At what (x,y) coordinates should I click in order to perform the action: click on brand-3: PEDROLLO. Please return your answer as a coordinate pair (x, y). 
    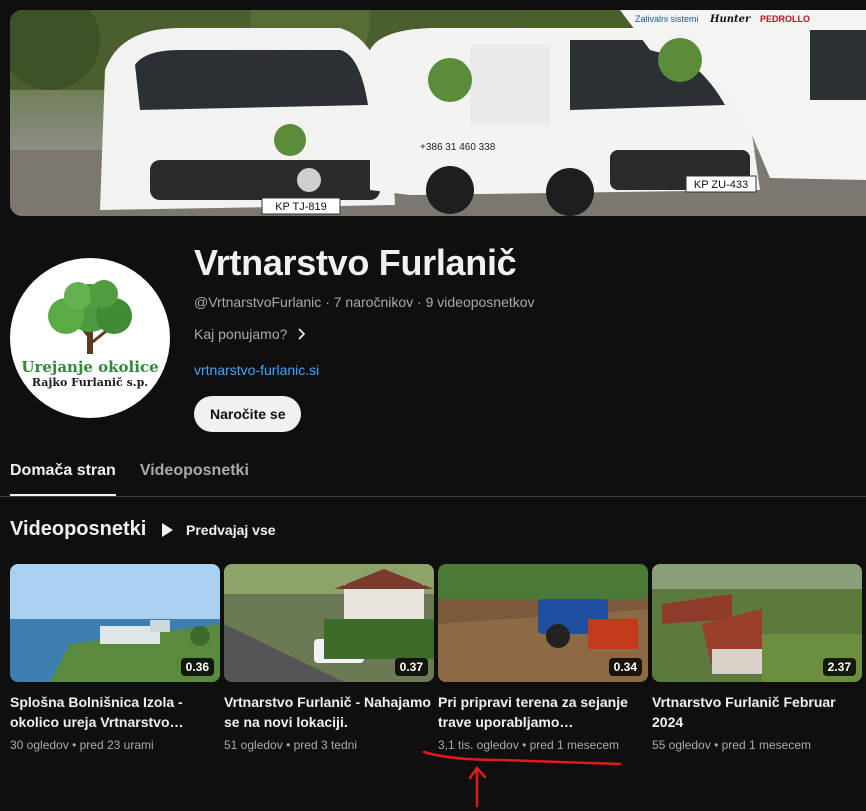
    Looking at the image, I should click on (785, 19).